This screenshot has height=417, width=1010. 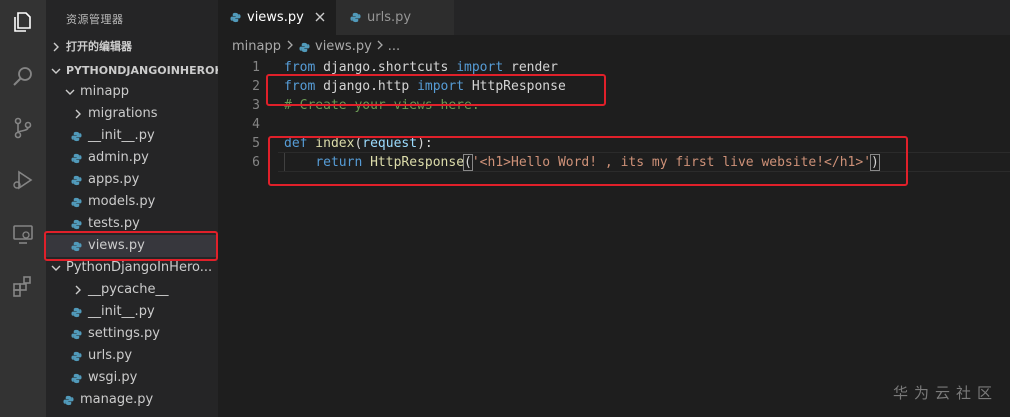 What do you see at coordinates (945, 393) in the screenshot?
I see `watermark: 华为云社区` at bounding box center [945, 393].